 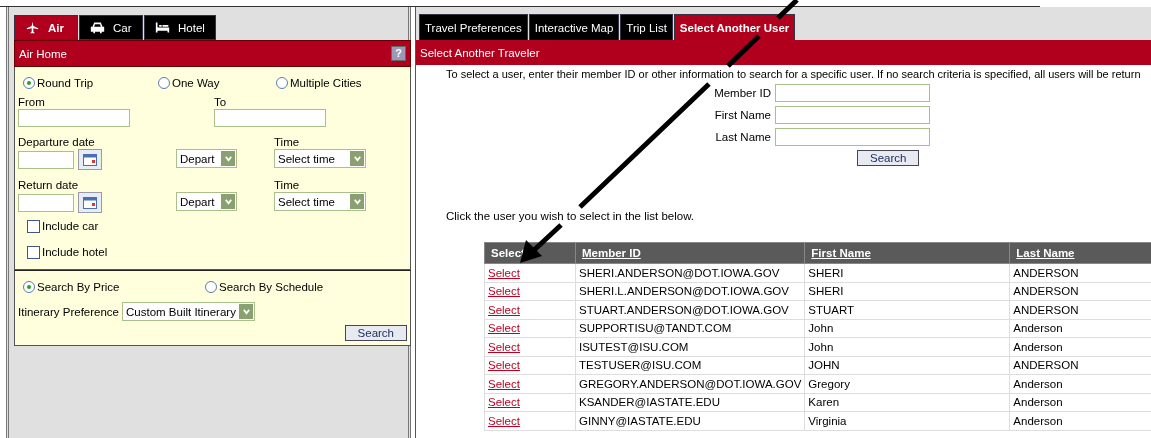 I want to click on checkbox-option: Include car, so click(x=82, y=226).